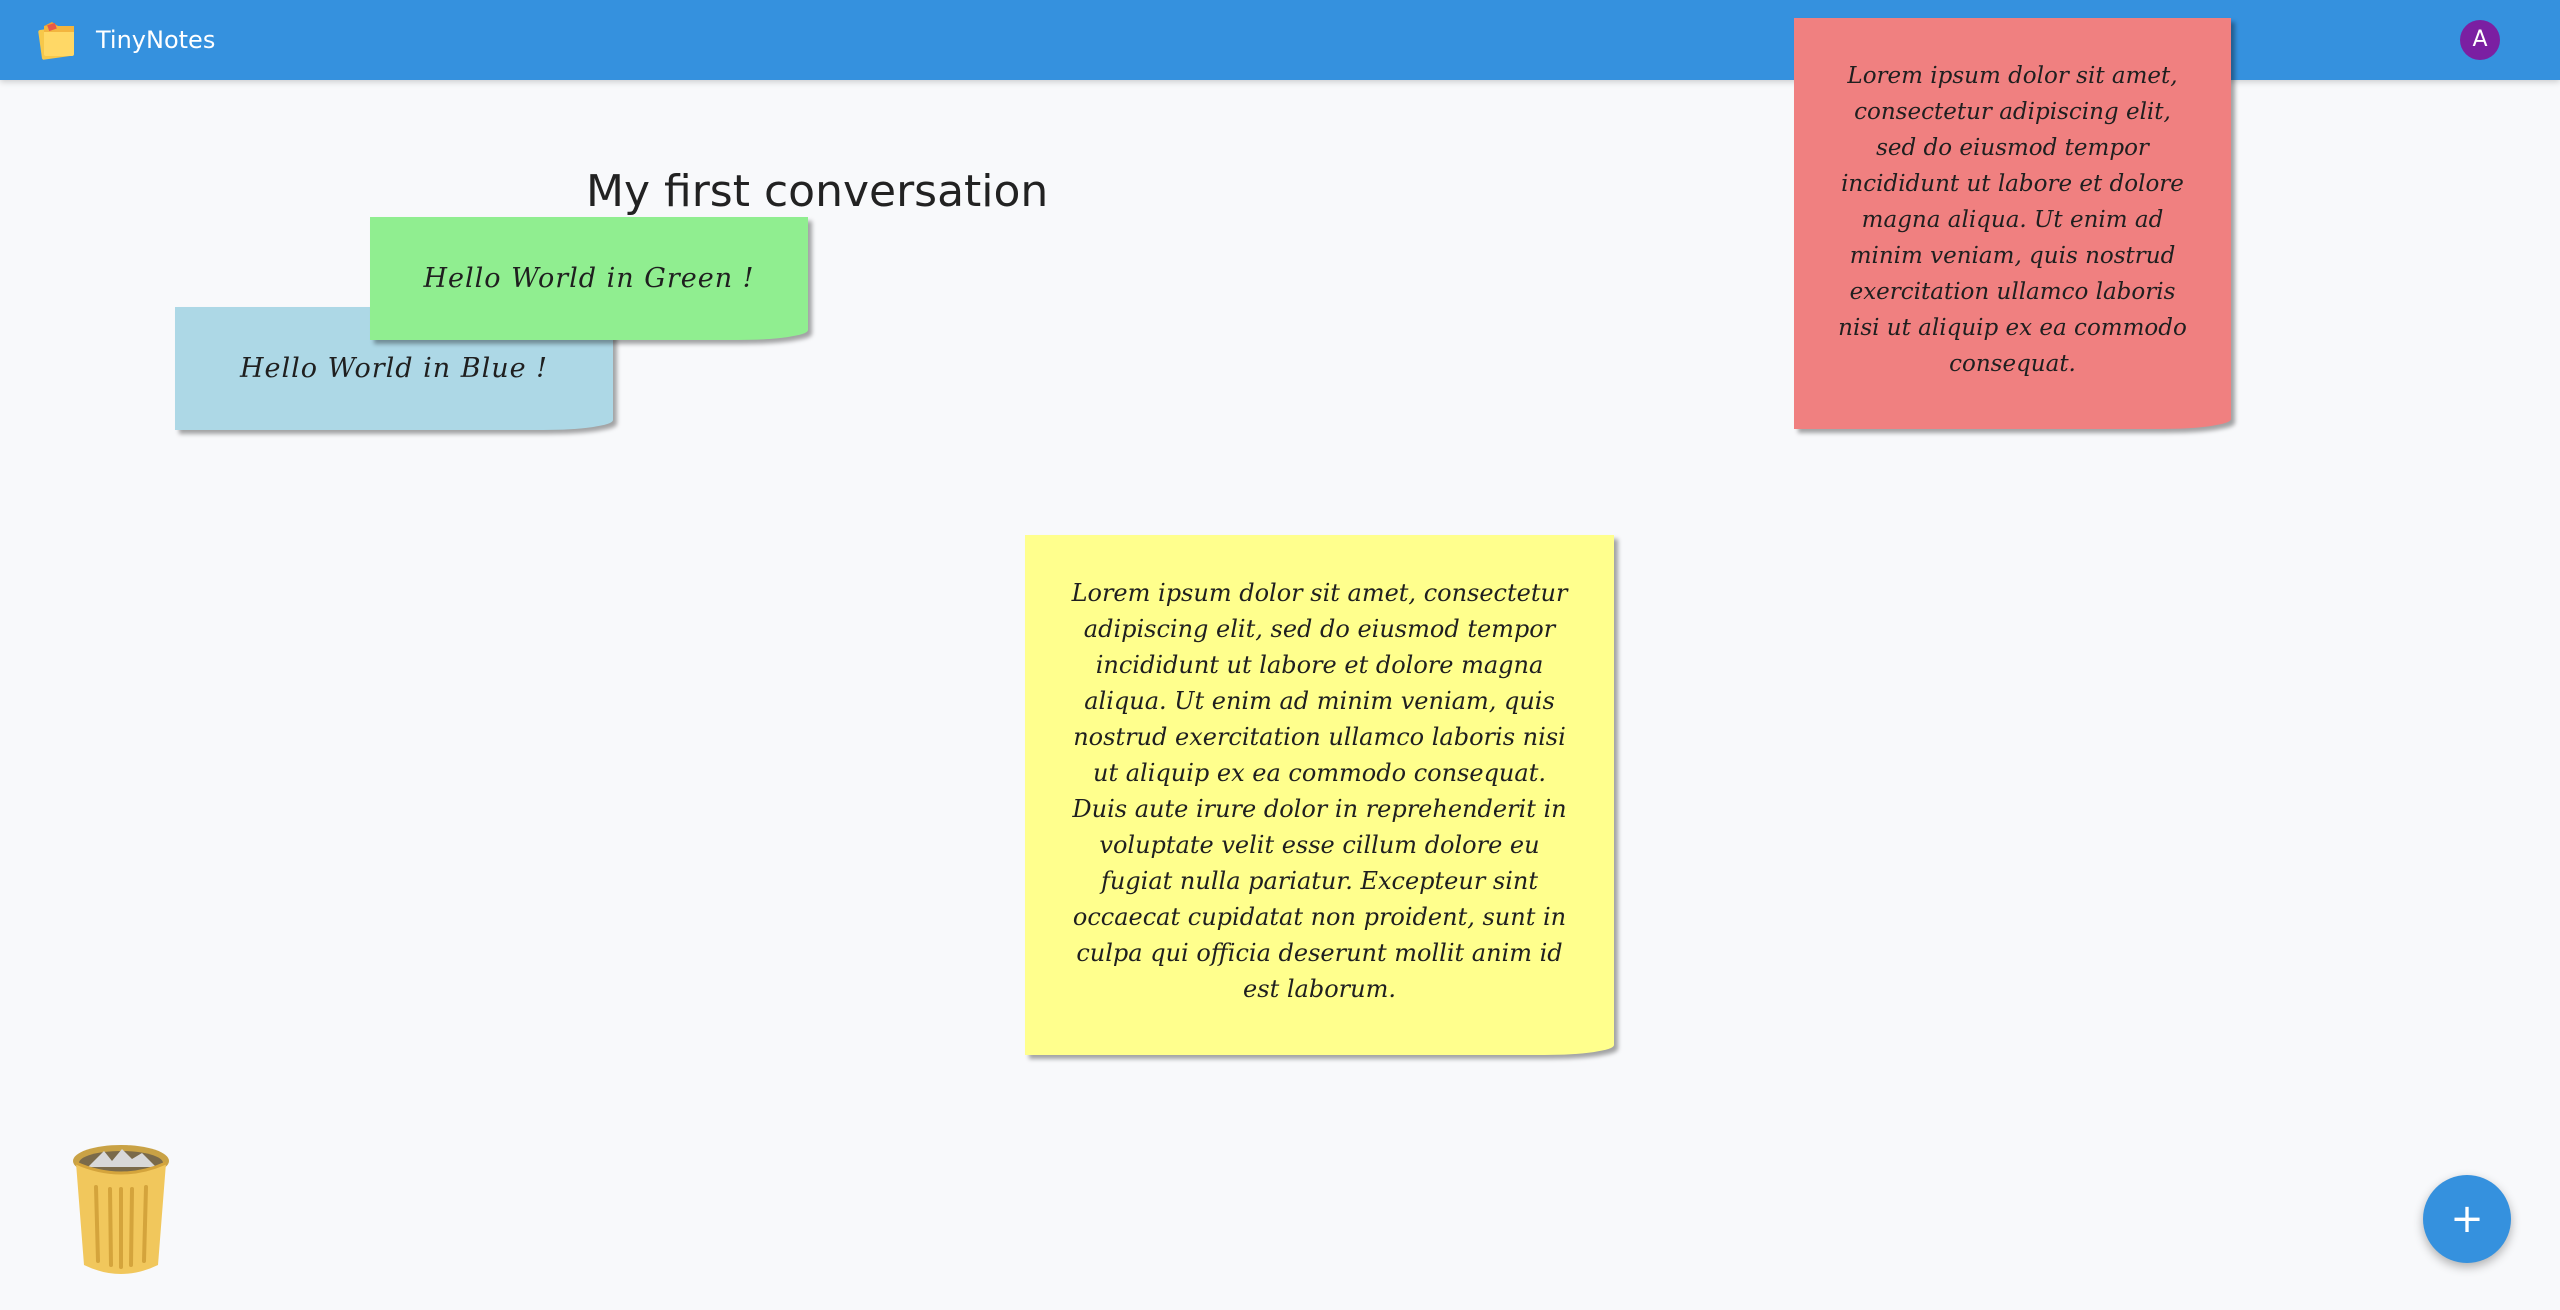 This screenshot has width=2560, height=1310. What do you see at coordinates (156, 40) in the screenshot?
I see `app-title: TinyNotes` at bounding box center [156, 40].